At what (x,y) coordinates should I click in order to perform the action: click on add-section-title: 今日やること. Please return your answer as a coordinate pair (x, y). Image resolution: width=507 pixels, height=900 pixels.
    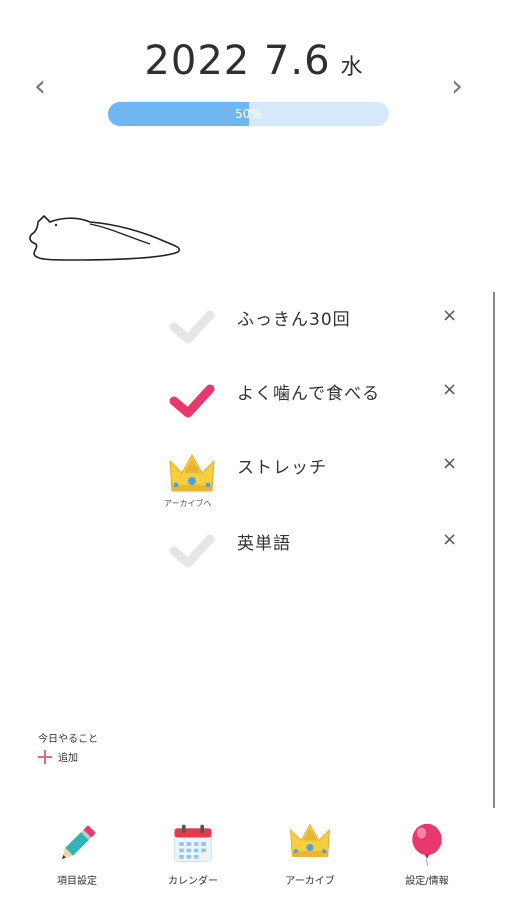
    Looking at the image, I should click on (68, 739).